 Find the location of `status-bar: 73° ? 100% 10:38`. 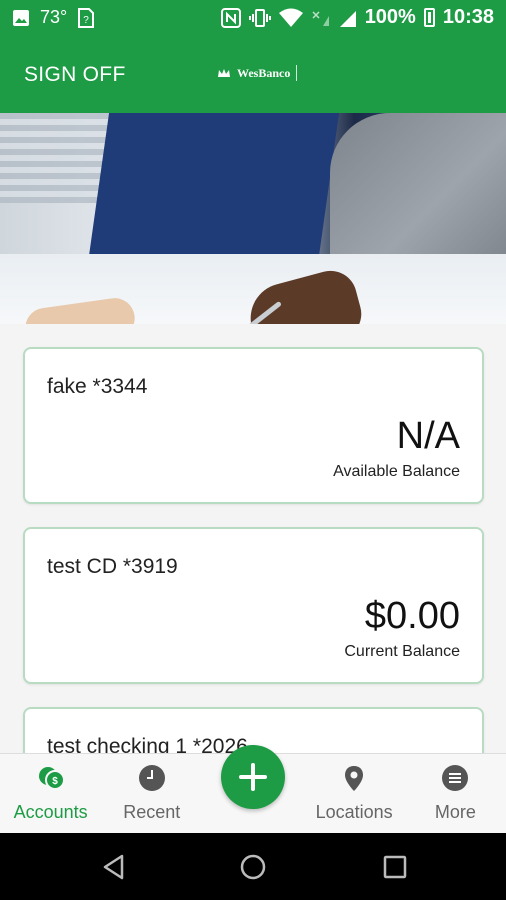

status-bar: 73° ? 100% 10:38 is located at coordinates (253, 17).